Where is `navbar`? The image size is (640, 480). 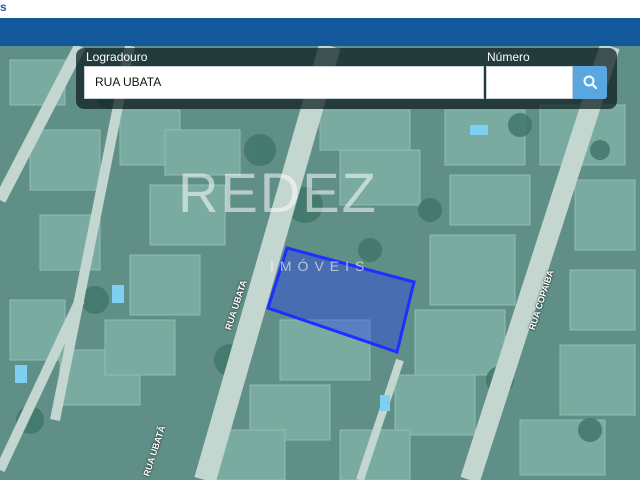 navbar is located at coordinates (320, 32).